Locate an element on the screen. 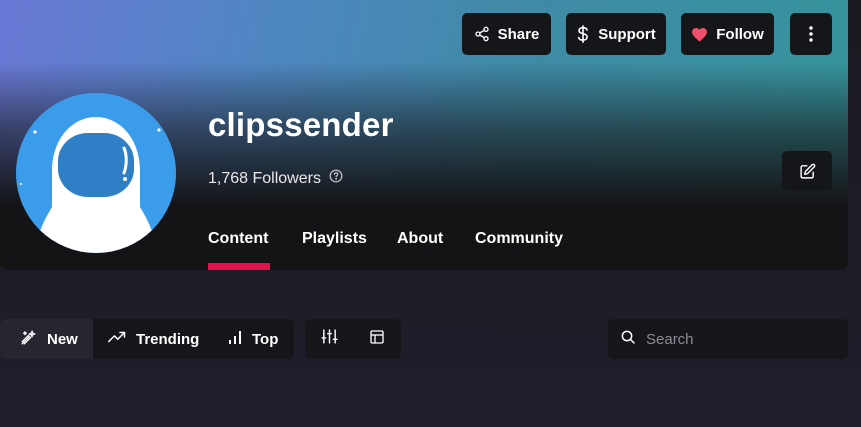 Image resolution: width=861 pixels, height=427 pixels. search-box is located at coordinates (728, 339).